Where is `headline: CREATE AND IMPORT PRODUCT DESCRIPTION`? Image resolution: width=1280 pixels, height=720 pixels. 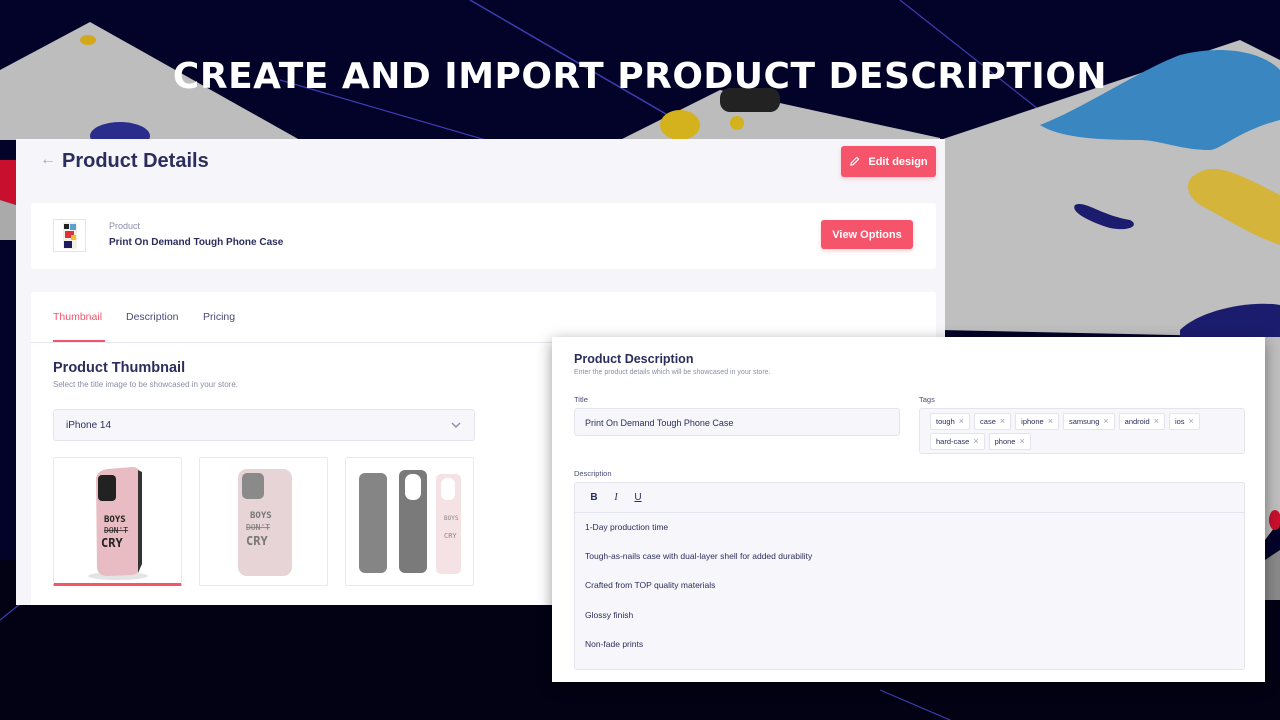
headline: CREATE AND IMPORT PRODUCT DESCRIPTION is located at coordinates (640, 76).